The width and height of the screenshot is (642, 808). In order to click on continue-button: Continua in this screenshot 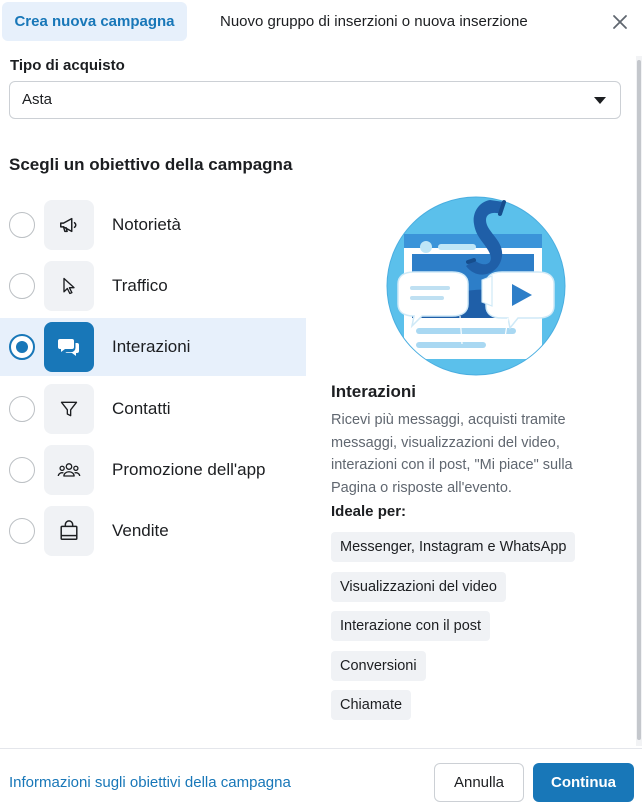, I will do `click(583, 782)`.